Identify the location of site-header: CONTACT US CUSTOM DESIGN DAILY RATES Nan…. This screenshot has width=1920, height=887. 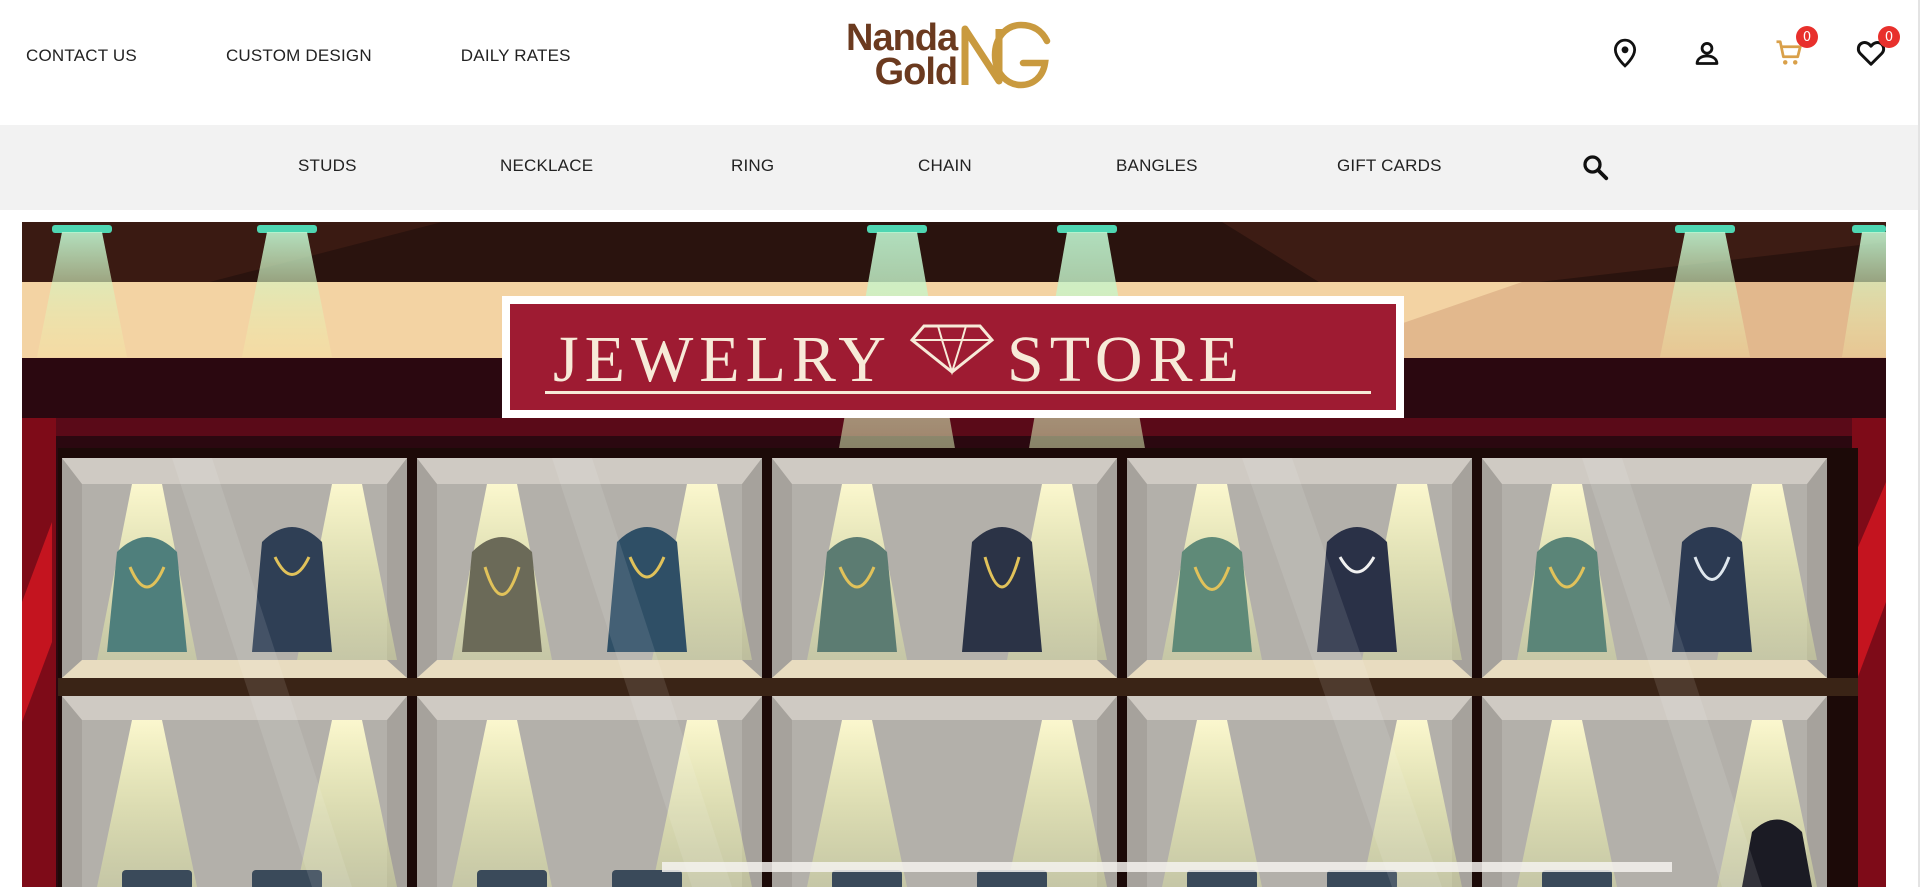
(960, 62).